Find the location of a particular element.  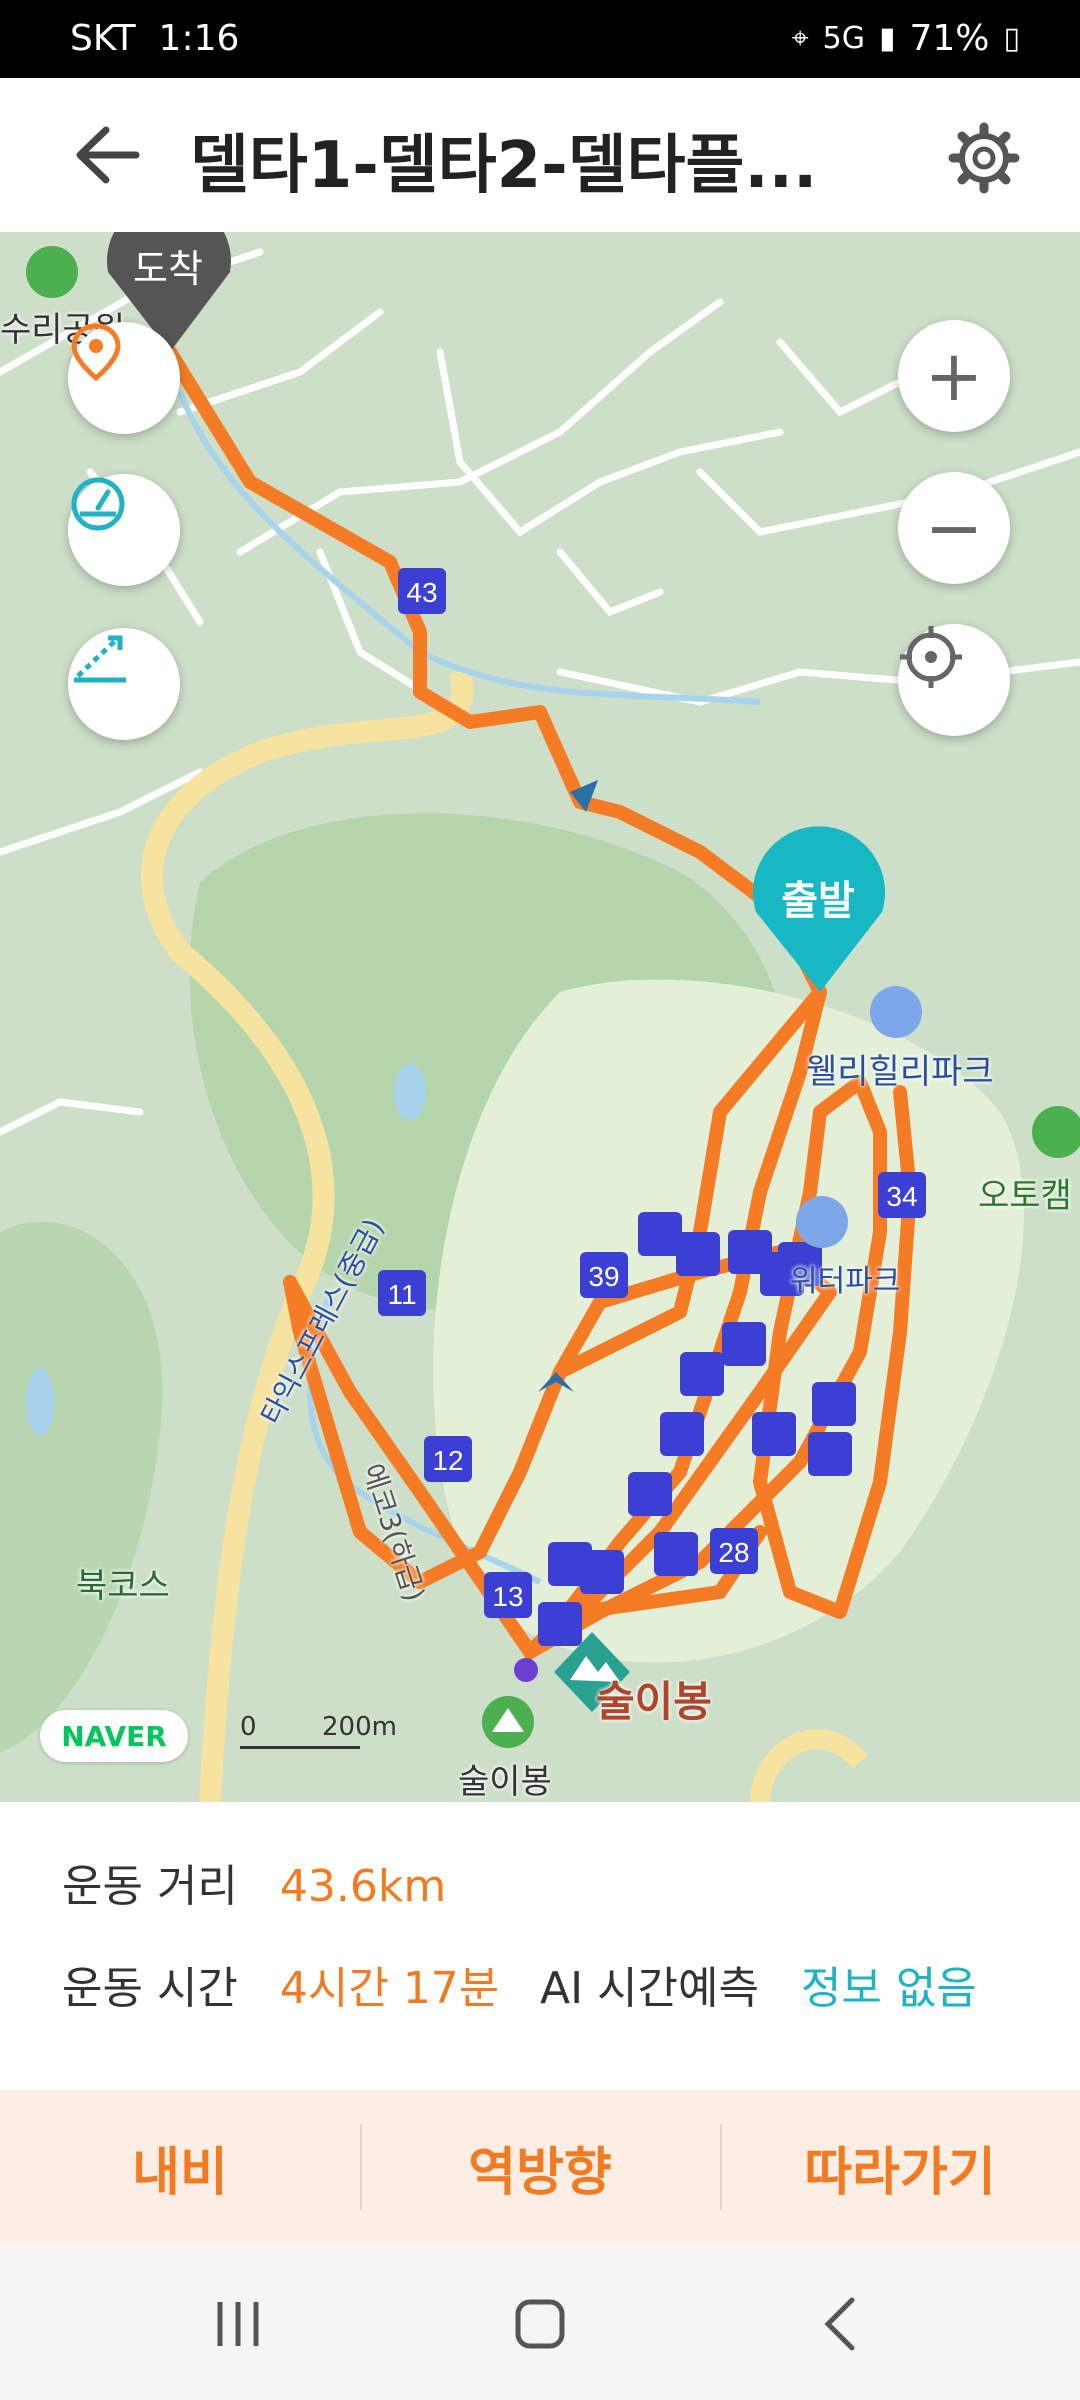

action-bar: 내비 역방향 따라가기 is located at coordinates (540, 2167).